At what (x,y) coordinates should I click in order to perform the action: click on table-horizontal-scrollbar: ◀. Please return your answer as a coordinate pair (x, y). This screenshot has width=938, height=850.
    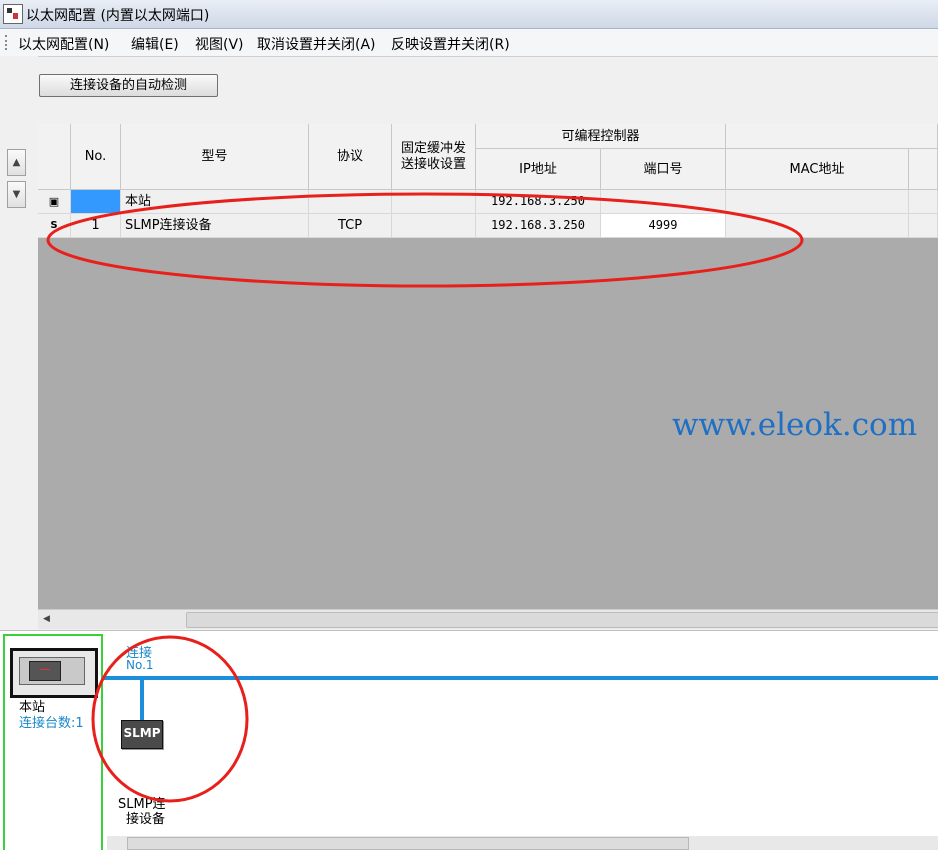
    Looking at the image, I should click on (488, 619).